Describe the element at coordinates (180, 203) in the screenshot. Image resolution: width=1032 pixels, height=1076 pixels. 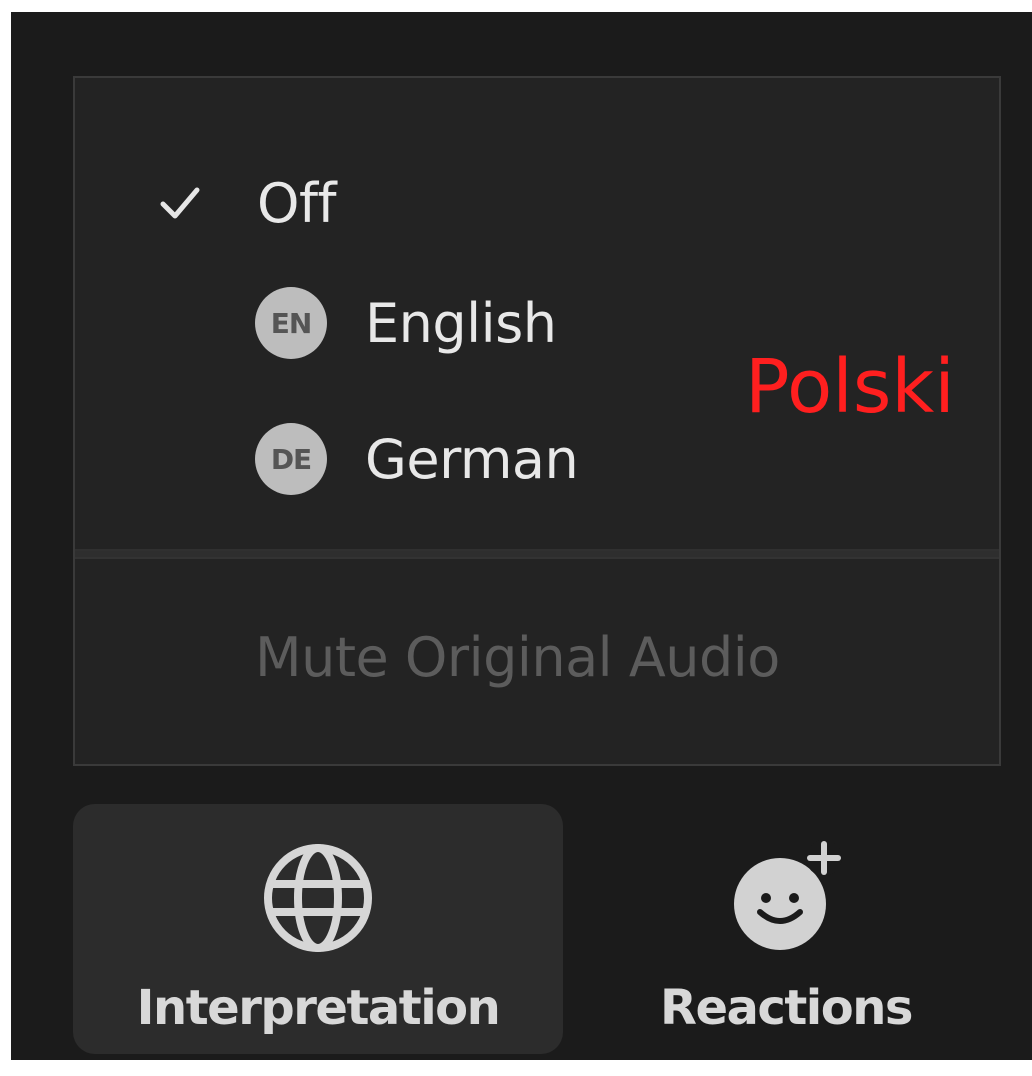
I see `checkmark-icon` at that location.